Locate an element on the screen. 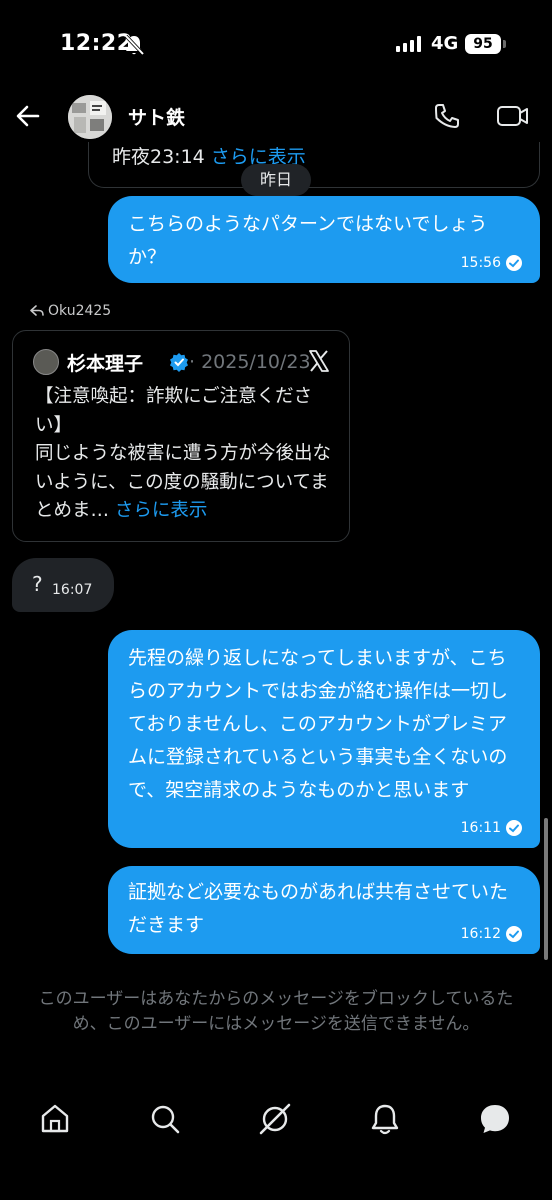 This screenshot has height=1200, width=552. post-author-name: 杉本理子 is located at coordinates (105, 364).